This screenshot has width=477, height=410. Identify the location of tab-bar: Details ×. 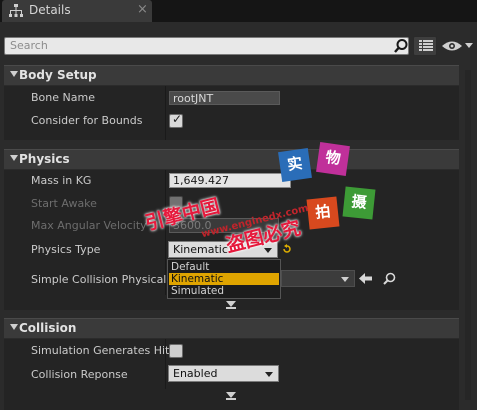
(238, 11).